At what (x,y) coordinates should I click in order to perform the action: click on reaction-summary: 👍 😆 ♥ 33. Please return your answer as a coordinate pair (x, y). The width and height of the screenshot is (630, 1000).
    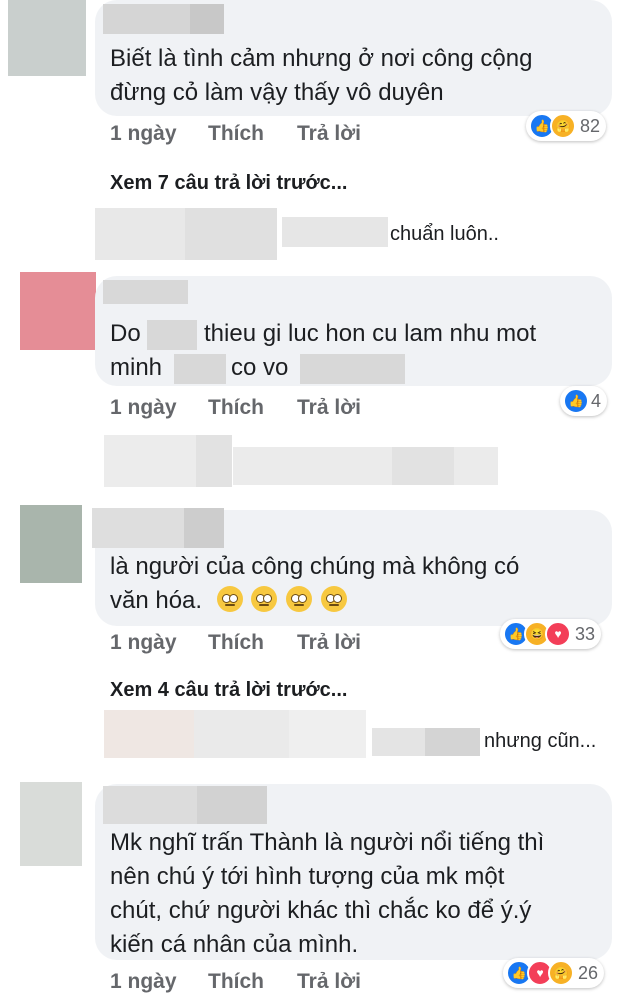
    Looking at the image, I should click on (551, 634).